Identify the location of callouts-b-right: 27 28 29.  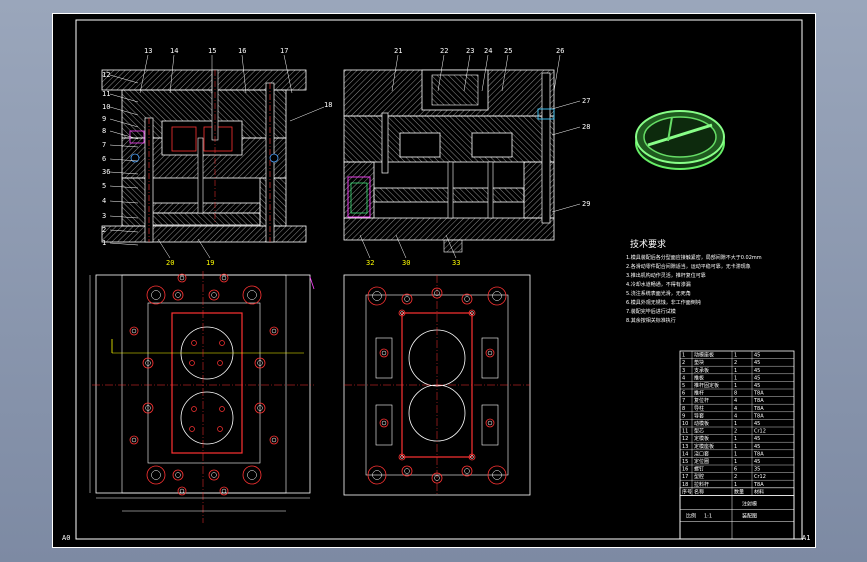
(570, 155).